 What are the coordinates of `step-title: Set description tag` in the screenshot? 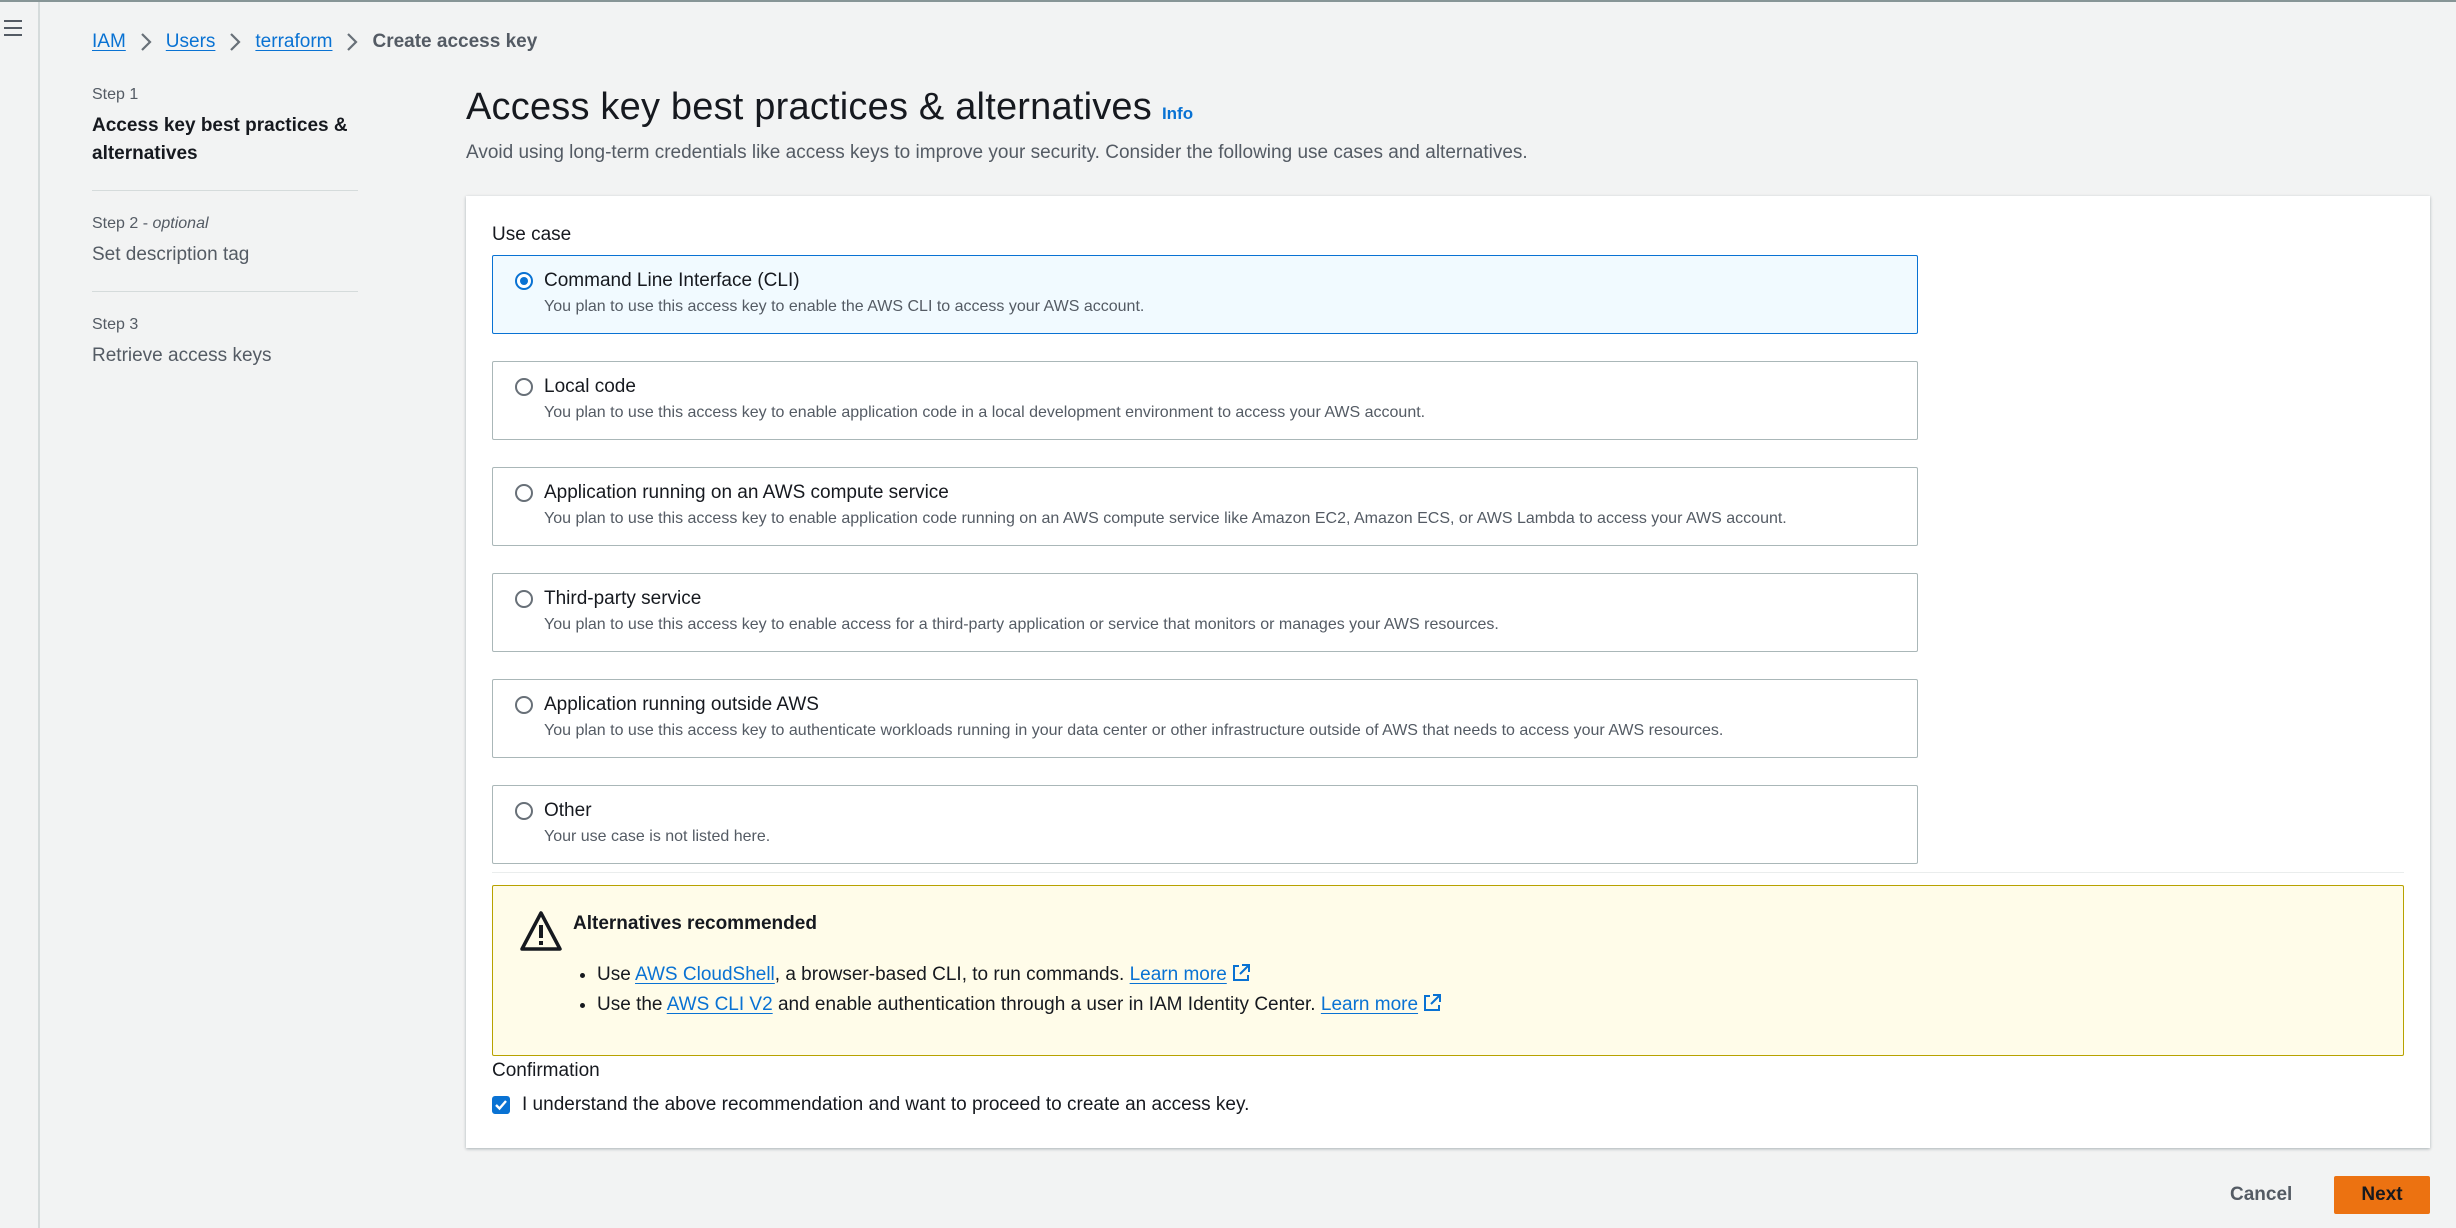 It's located at (171, 254).